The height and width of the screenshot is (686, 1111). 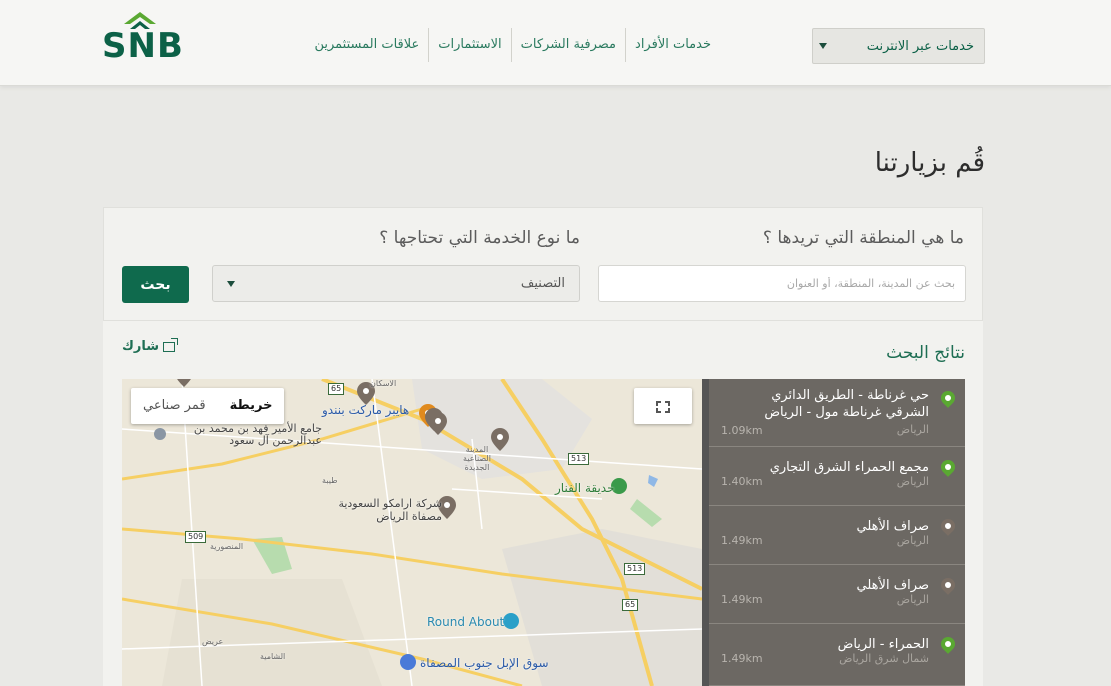 What do you see at coordinates (366, 45) in the screenshot?
I see `nav-investor-relations: علاقات المستثمرين` at bounding box center [366, 45].